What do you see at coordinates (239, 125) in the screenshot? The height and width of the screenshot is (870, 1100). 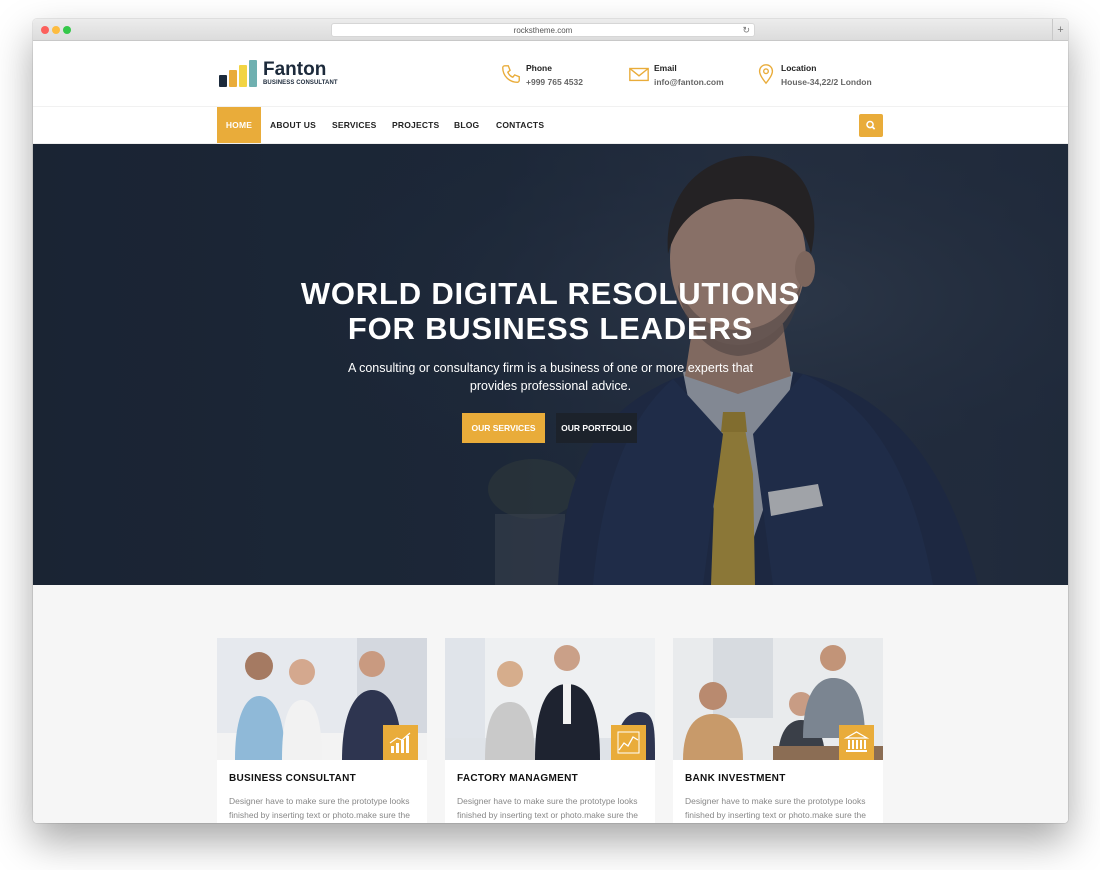 I see `nav-home: HOME` at bounding box center [239, 125].